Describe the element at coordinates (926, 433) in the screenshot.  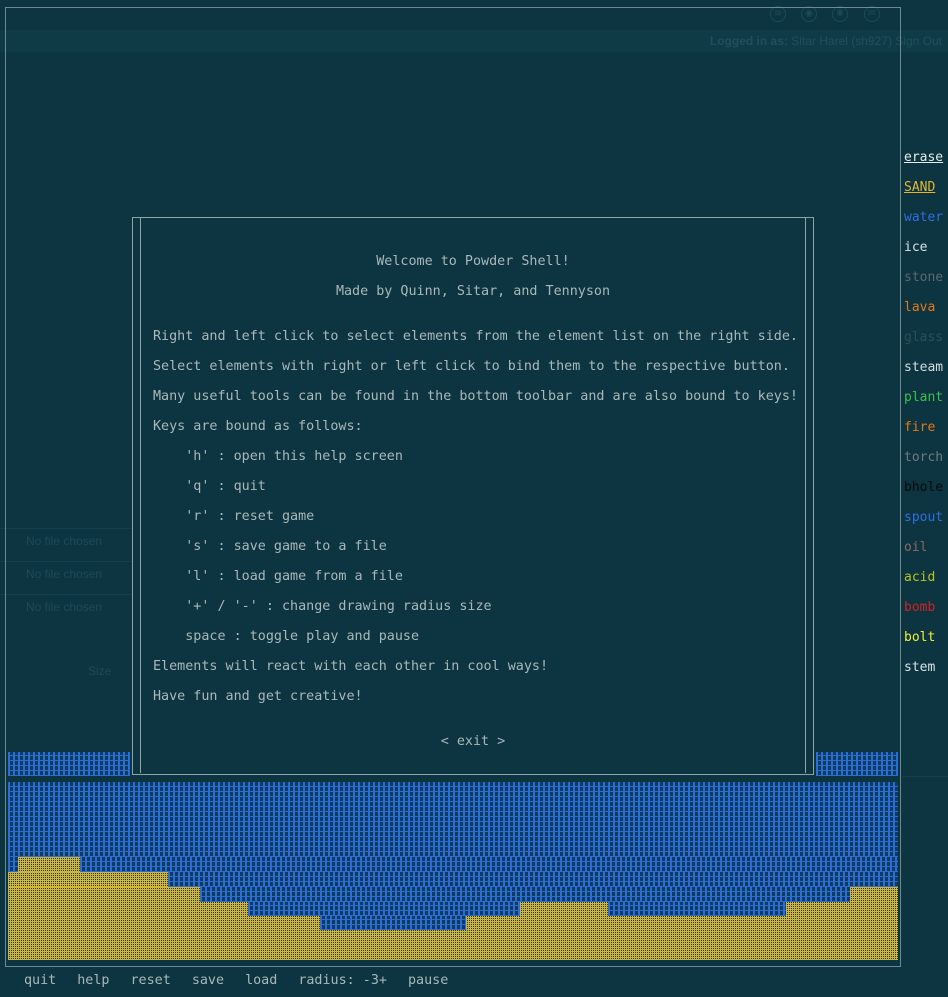
I see `element-fire: fire` at that location.